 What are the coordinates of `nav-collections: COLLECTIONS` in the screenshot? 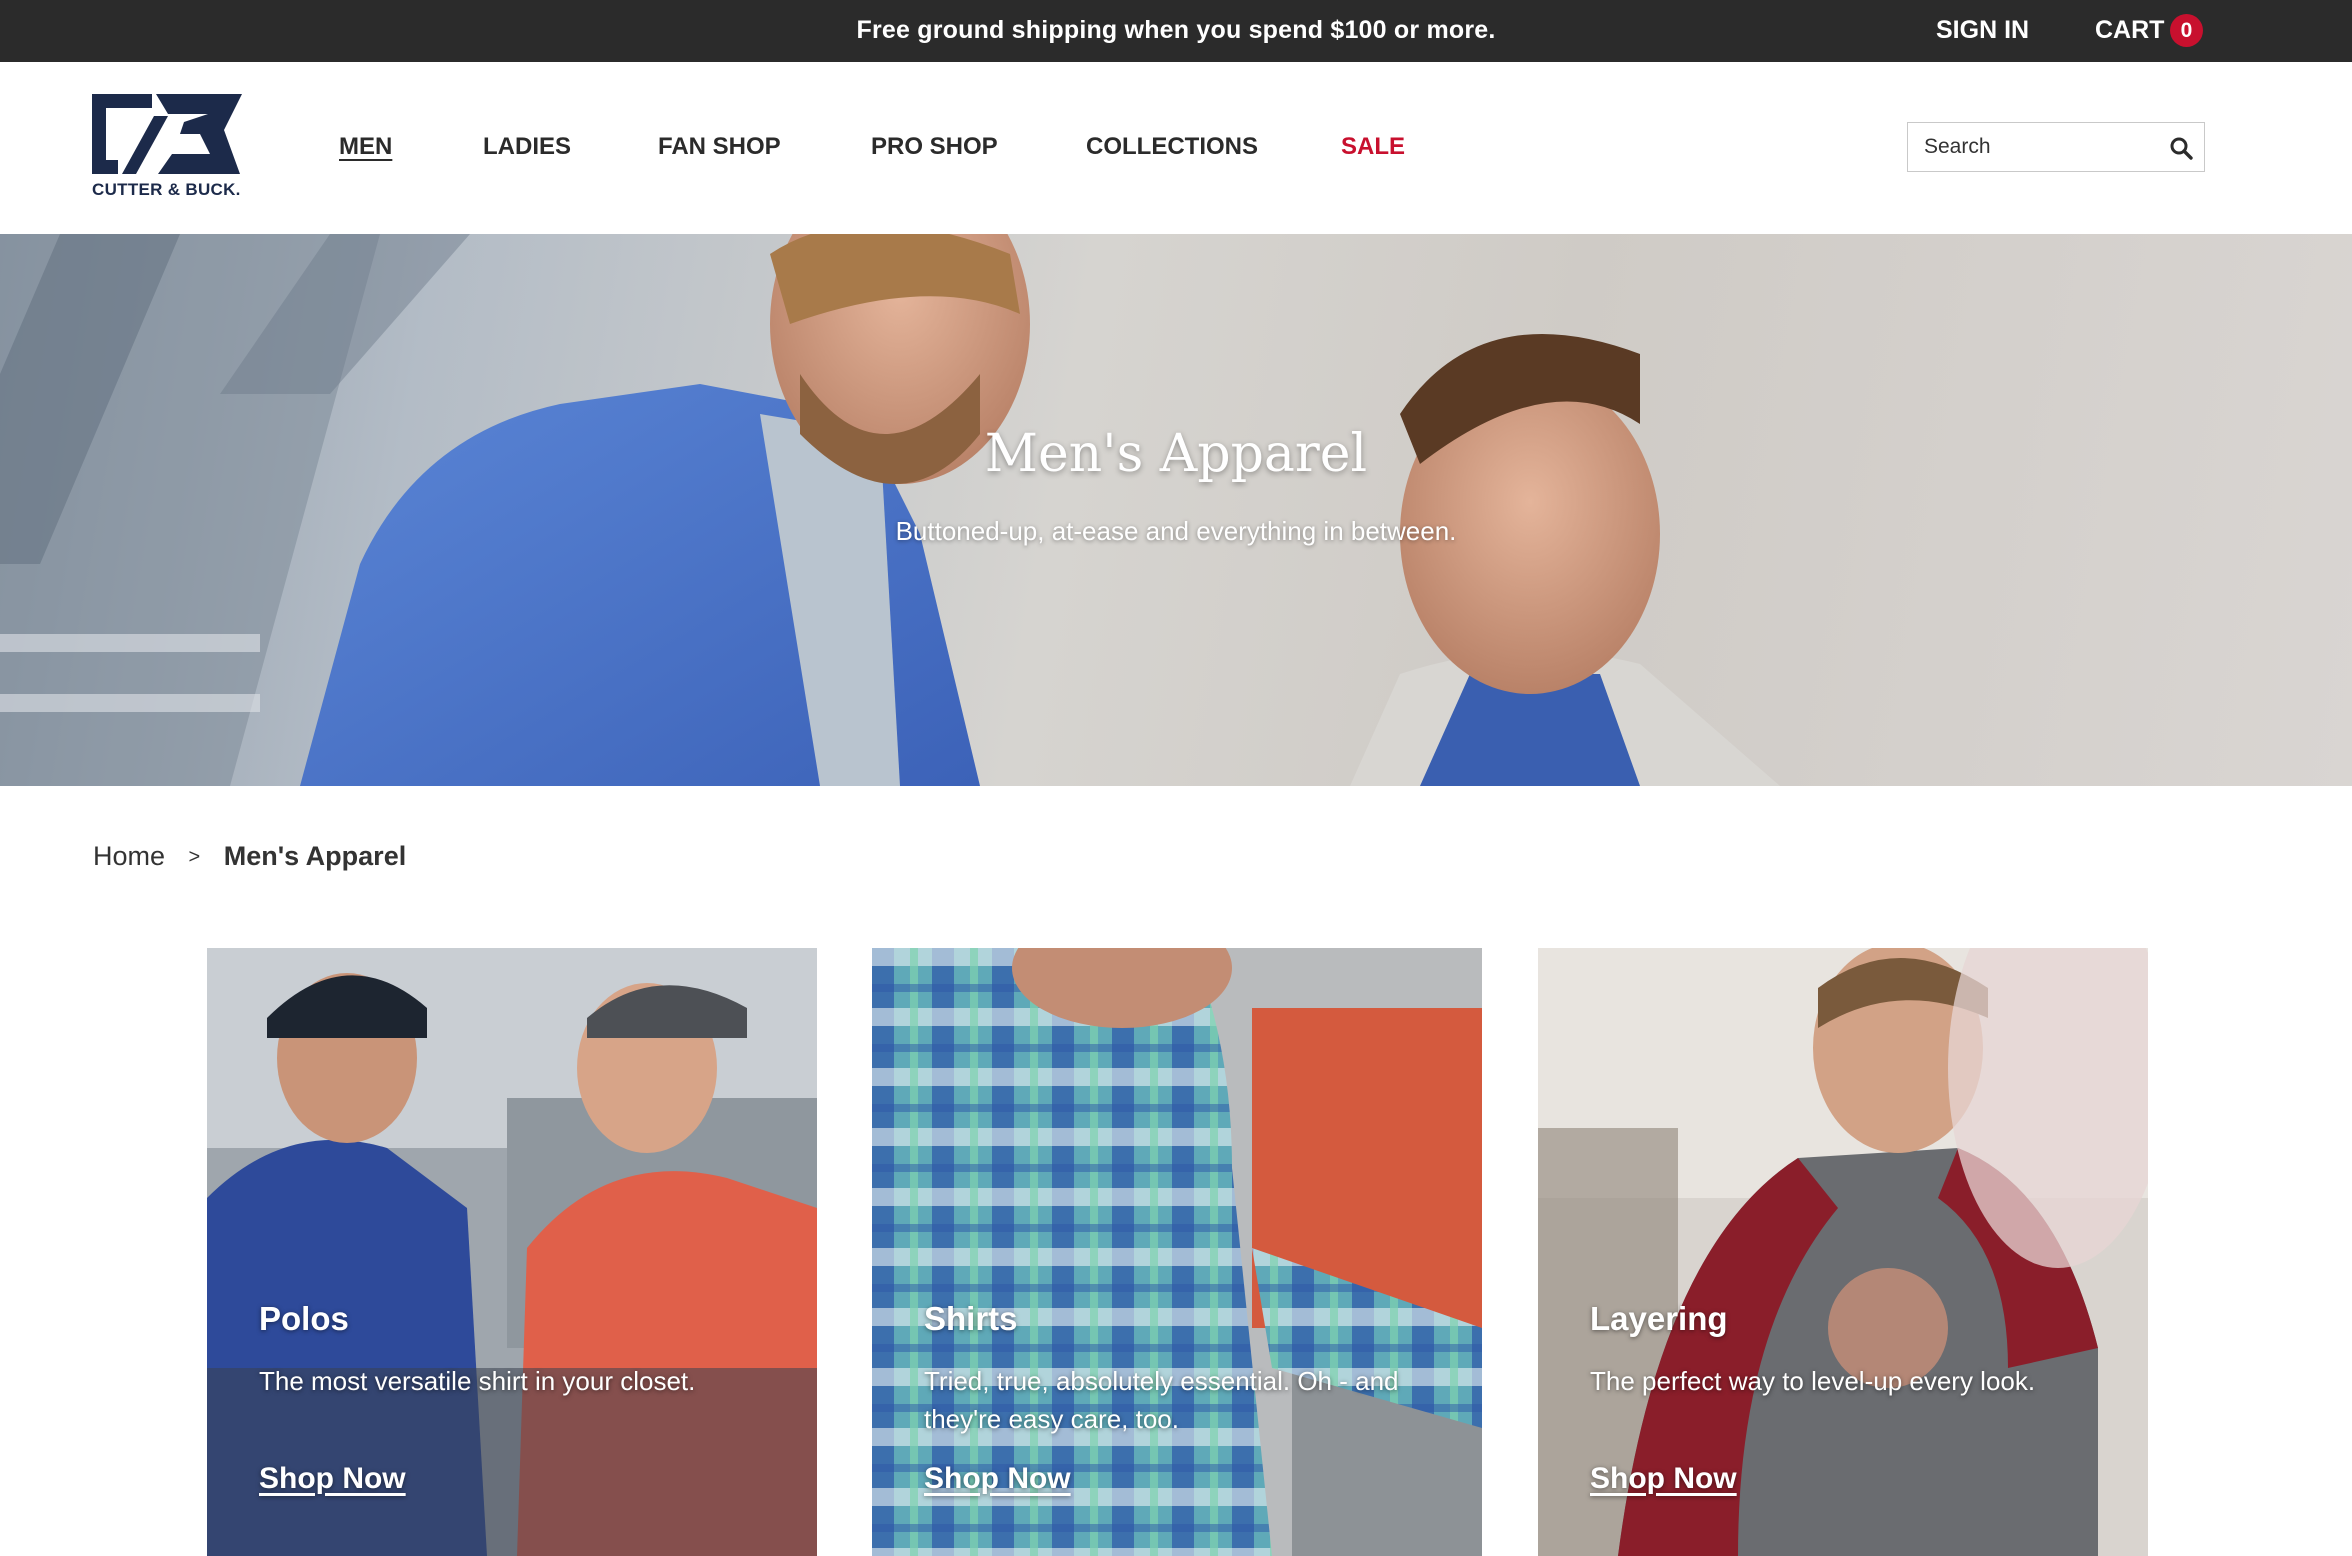 It's located at (1172, 148).